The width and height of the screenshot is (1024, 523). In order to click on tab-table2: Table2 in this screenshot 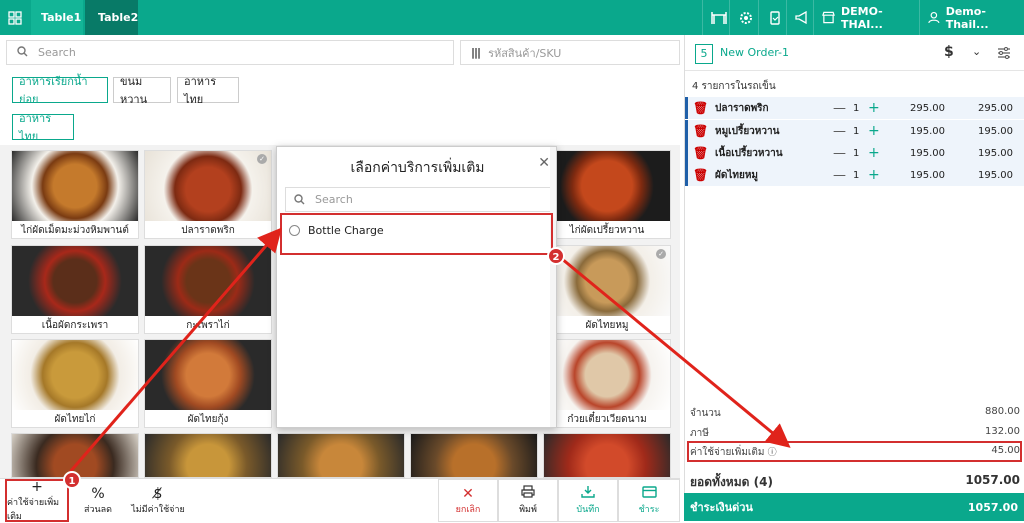, I will do `click(111, 17)`.